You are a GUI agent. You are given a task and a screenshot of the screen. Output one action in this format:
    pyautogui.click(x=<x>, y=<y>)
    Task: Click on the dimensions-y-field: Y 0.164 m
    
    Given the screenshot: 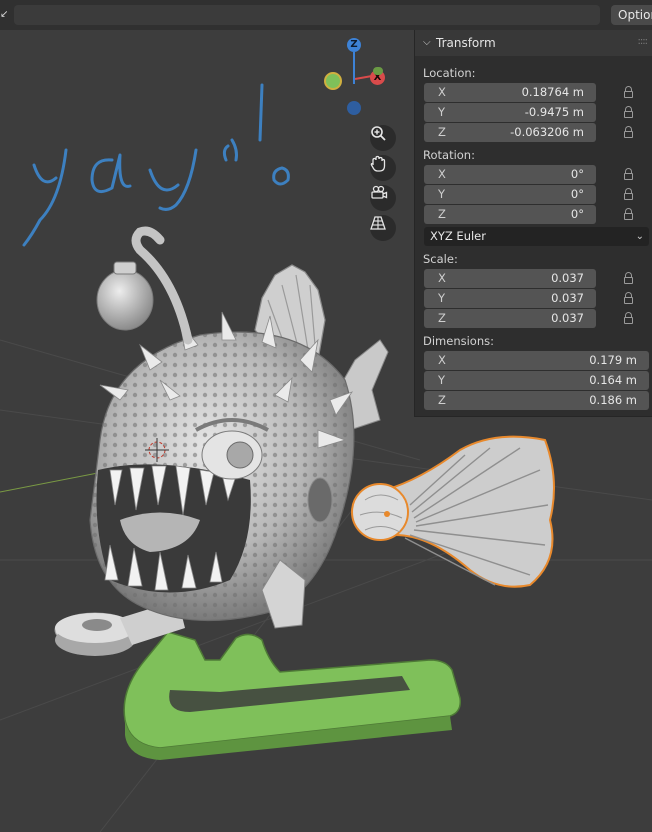 What is the action you would take?
    pyautogui.click(x=536, y=380)
    